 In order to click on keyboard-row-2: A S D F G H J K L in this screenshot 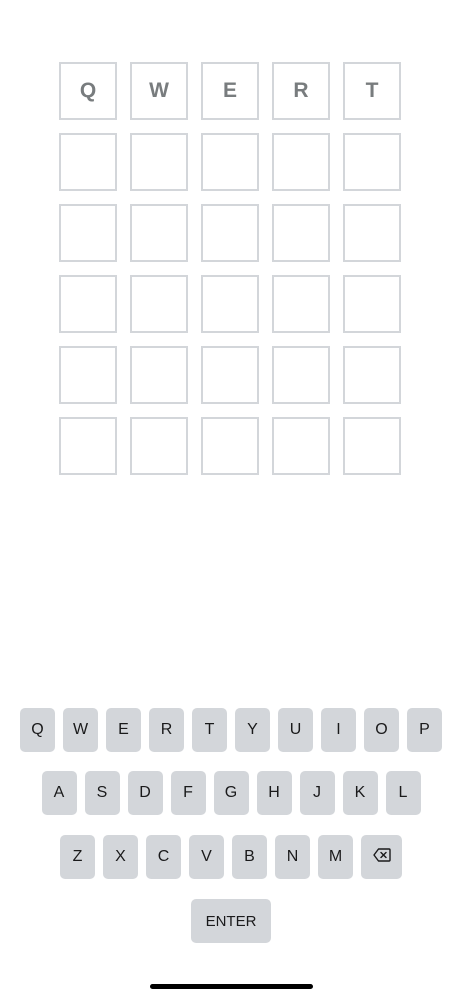, I will do `click(231, 793)`.